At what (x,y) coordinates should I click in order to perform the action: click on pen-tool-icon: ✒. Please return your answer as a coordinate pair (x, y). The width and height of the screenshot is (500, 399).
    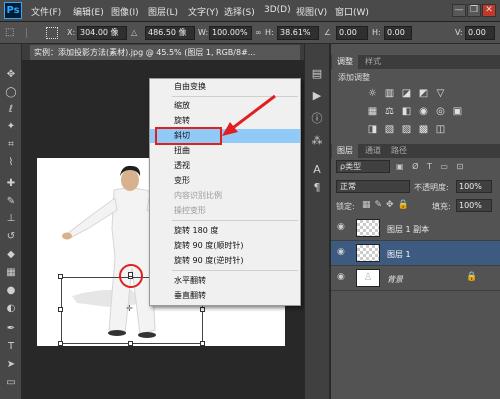
    Looking at the image, I should click on (11, 329).